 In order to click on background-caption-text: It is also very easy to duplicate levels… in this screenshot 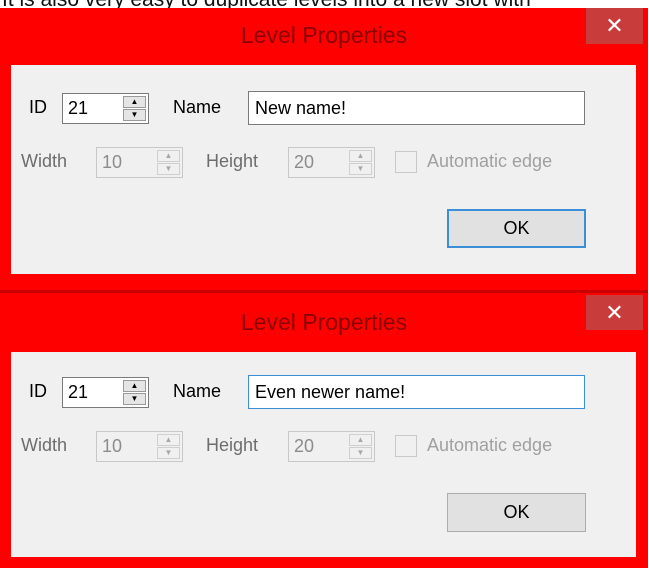, I will do `click(266, 5)`.